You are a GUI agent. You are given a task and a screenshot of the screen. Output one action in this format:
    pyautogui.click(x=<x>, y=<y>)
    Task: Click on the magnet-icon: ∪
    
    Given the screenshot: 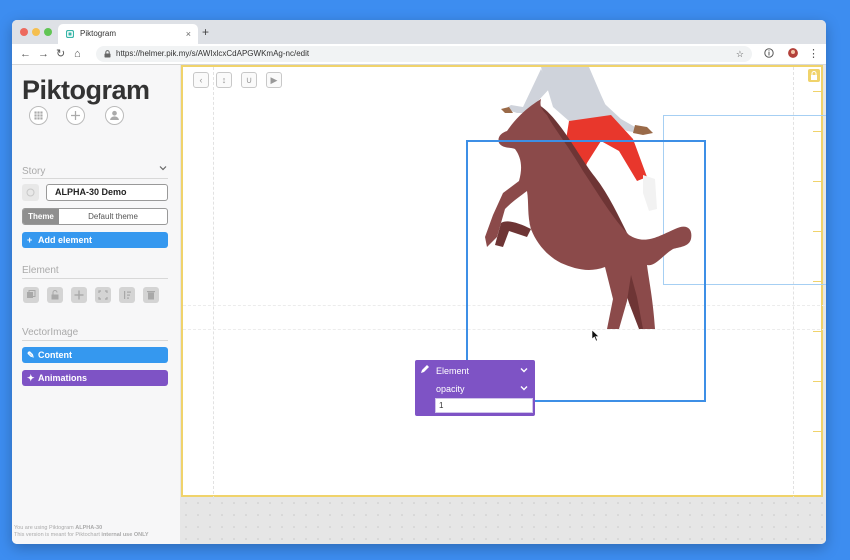 What is the action you would take?
    pyautogui.click(x=249, y=80)
    